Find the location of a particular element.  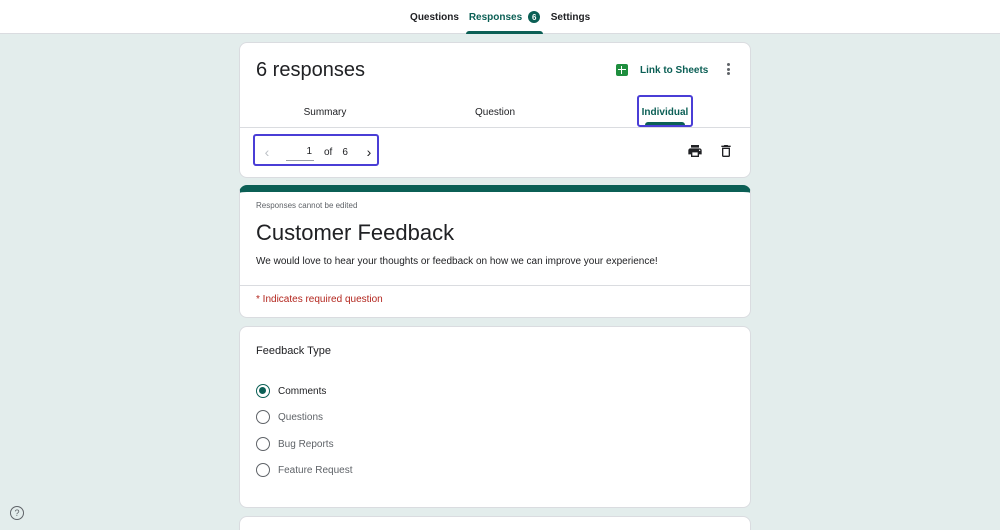

tab-settings-label: Settings is located at coordinates (570, 17).